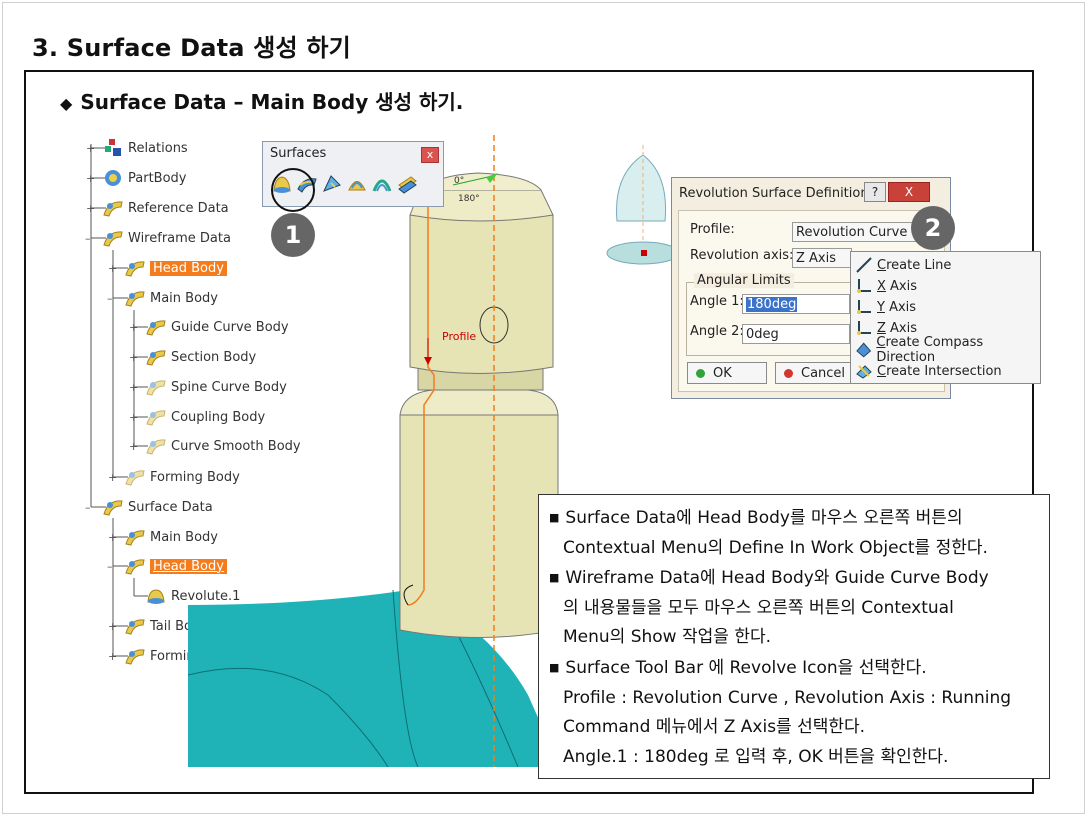 This screenshot has height=818, width=1089. I want to click on menu-item-create-line: Create Line, so click(903, 265).